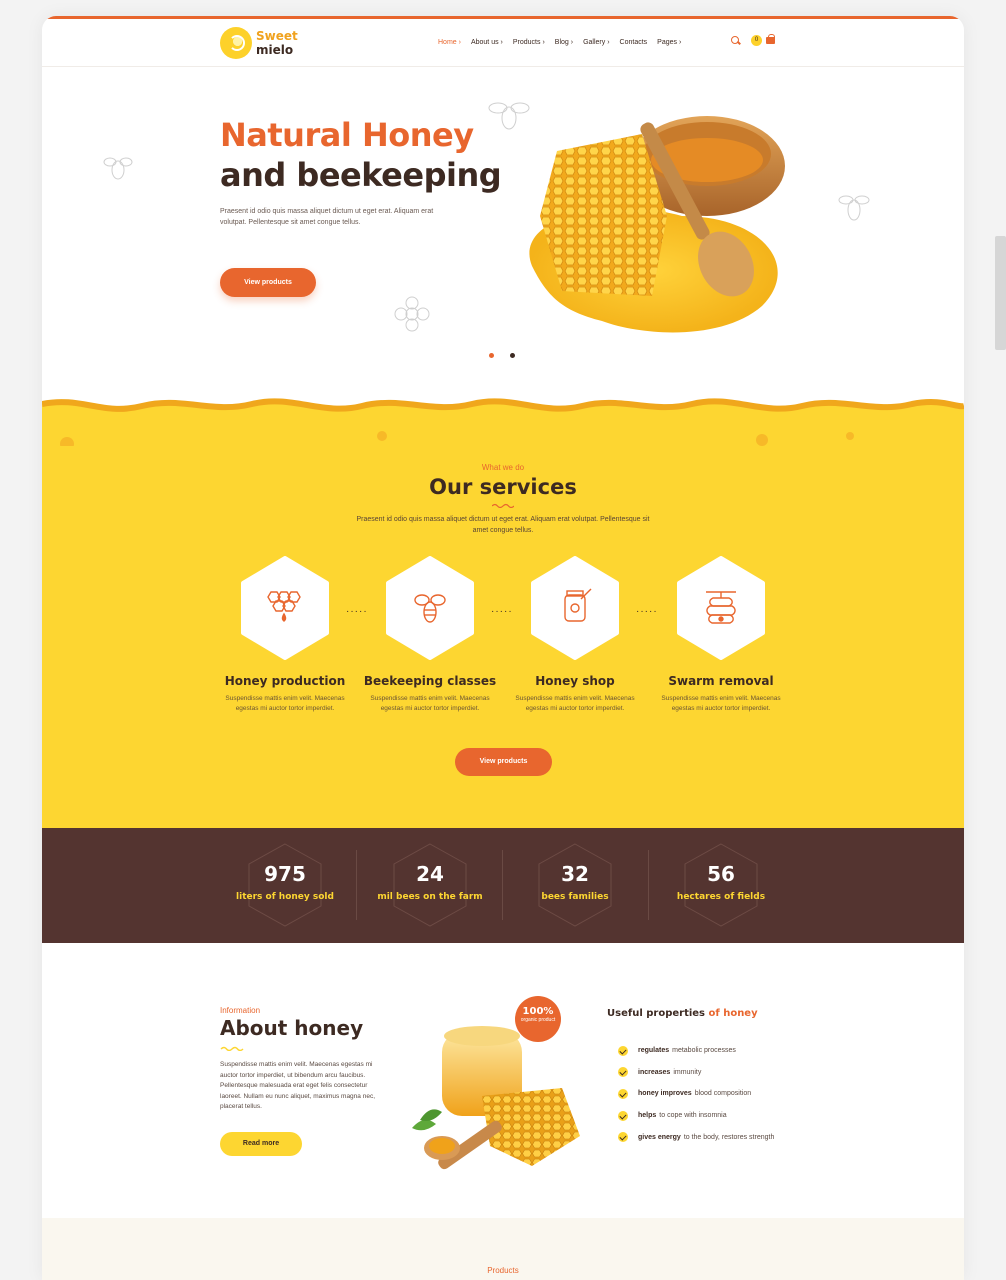 The image size is (1006, 1280). What do you see at coordinates (275, 50) in the screenshot?
I see `logo-line-2: mielo` at bounding box center [275, 50].